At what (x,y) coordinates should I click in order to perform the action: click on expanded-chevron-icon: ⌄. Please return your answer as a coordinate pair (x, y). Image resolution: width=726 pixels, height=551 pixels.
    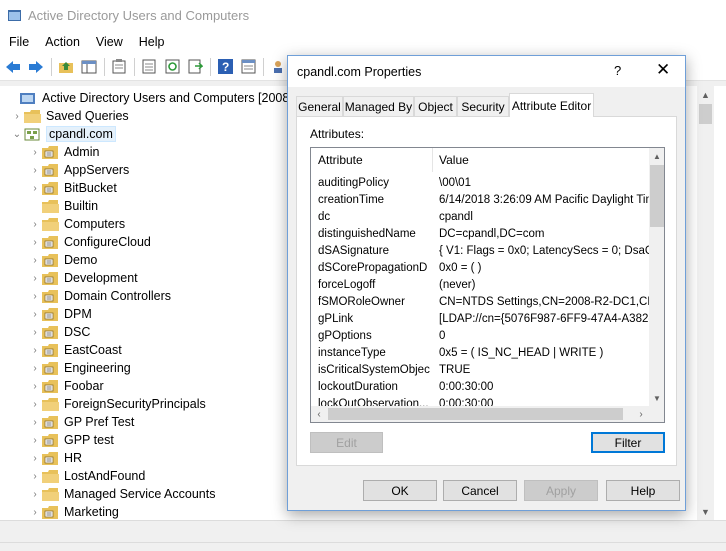
    Looking at the image, I should click on (17, 134).